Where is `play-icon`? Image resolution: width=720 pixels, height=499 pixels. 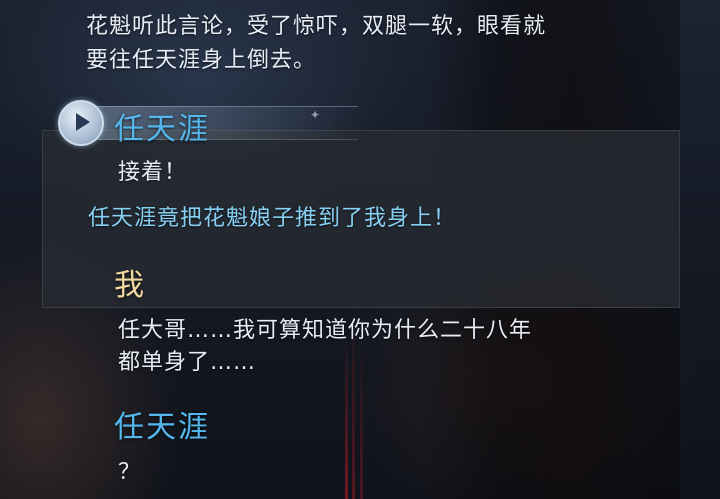 play-icon is located at coordinates (81, 123).